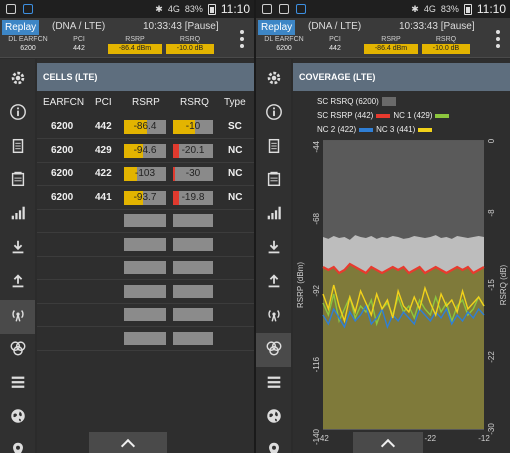  Describe the element at coordinates (28, 39) in the screenshot. I see `earfcn-label: DL EARFCN` at that location.